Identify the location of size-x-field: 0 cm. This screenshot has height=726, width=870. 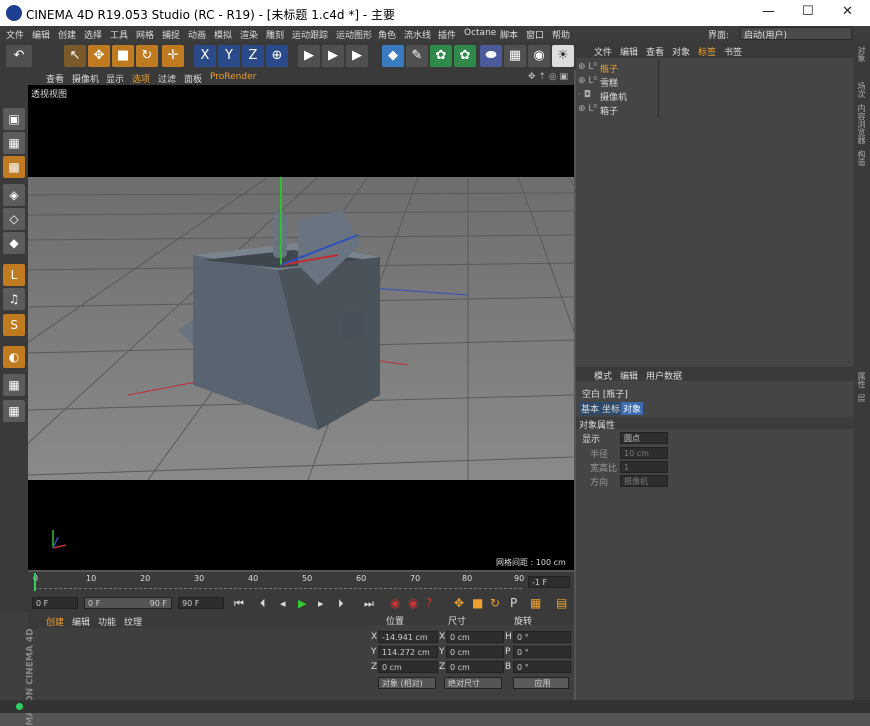
(475, 637).